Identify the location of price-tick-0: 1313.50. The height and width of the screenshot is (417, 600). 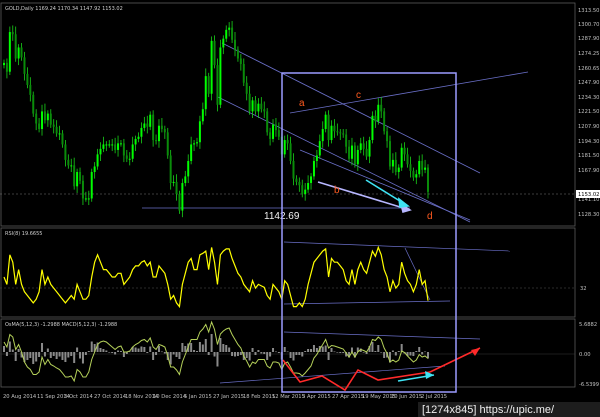
(588, 11).